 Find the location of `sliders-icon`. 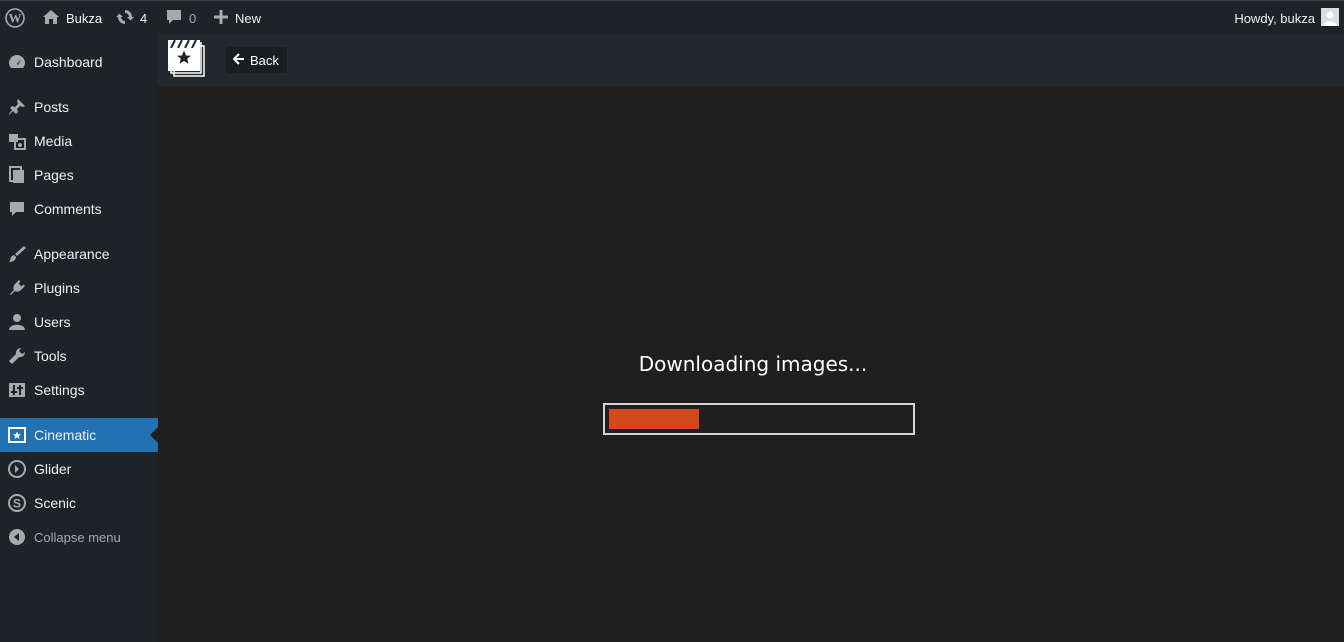

sliders-icon is located at coordinates (17, 390).